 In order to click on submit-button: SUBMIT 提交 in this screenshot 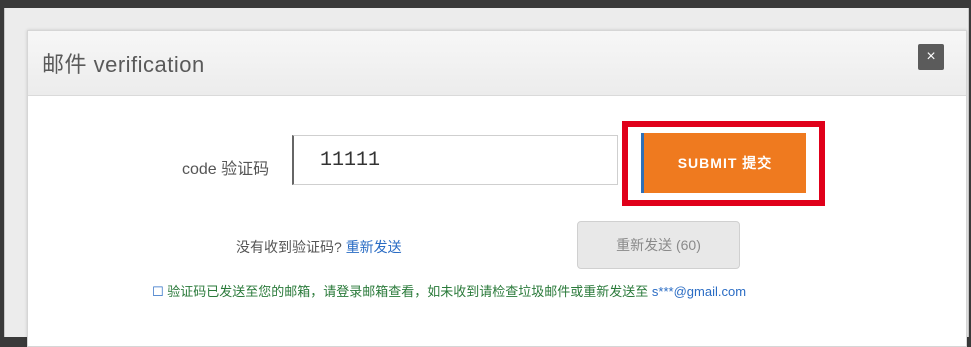, I will do `click(723, 163)`.